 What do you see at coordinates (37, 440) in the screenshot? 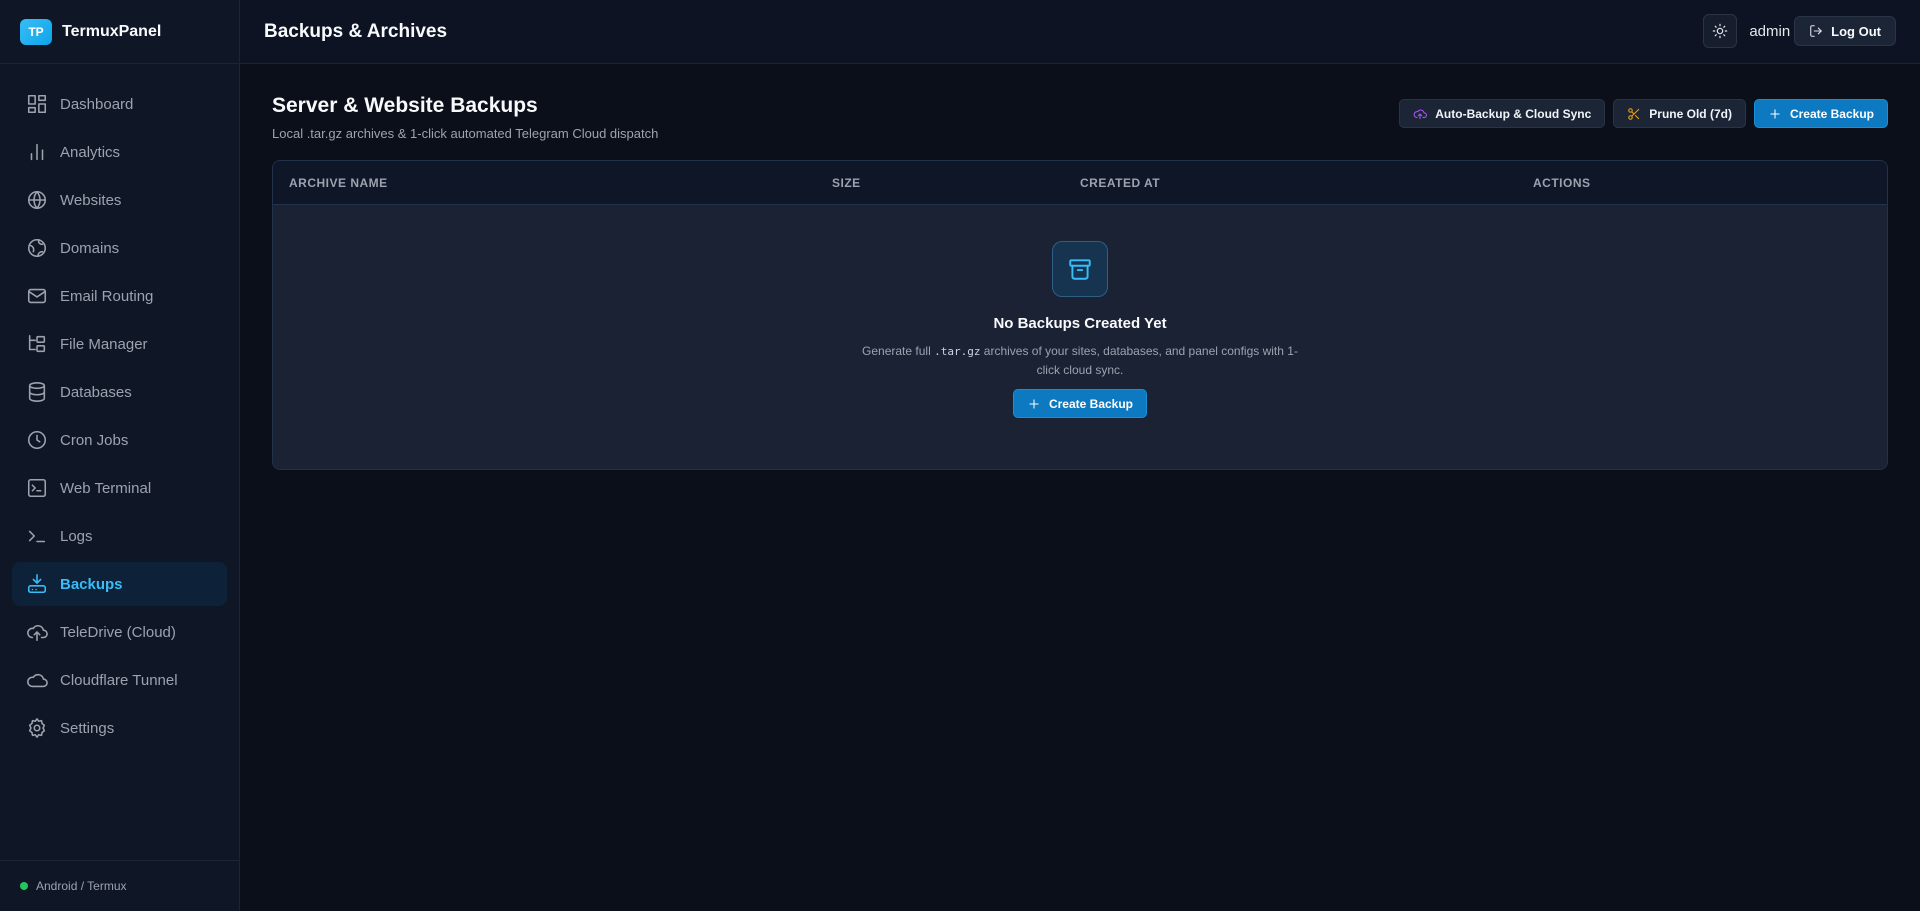
I see `clock-icon` at bounding box center [37, 440].